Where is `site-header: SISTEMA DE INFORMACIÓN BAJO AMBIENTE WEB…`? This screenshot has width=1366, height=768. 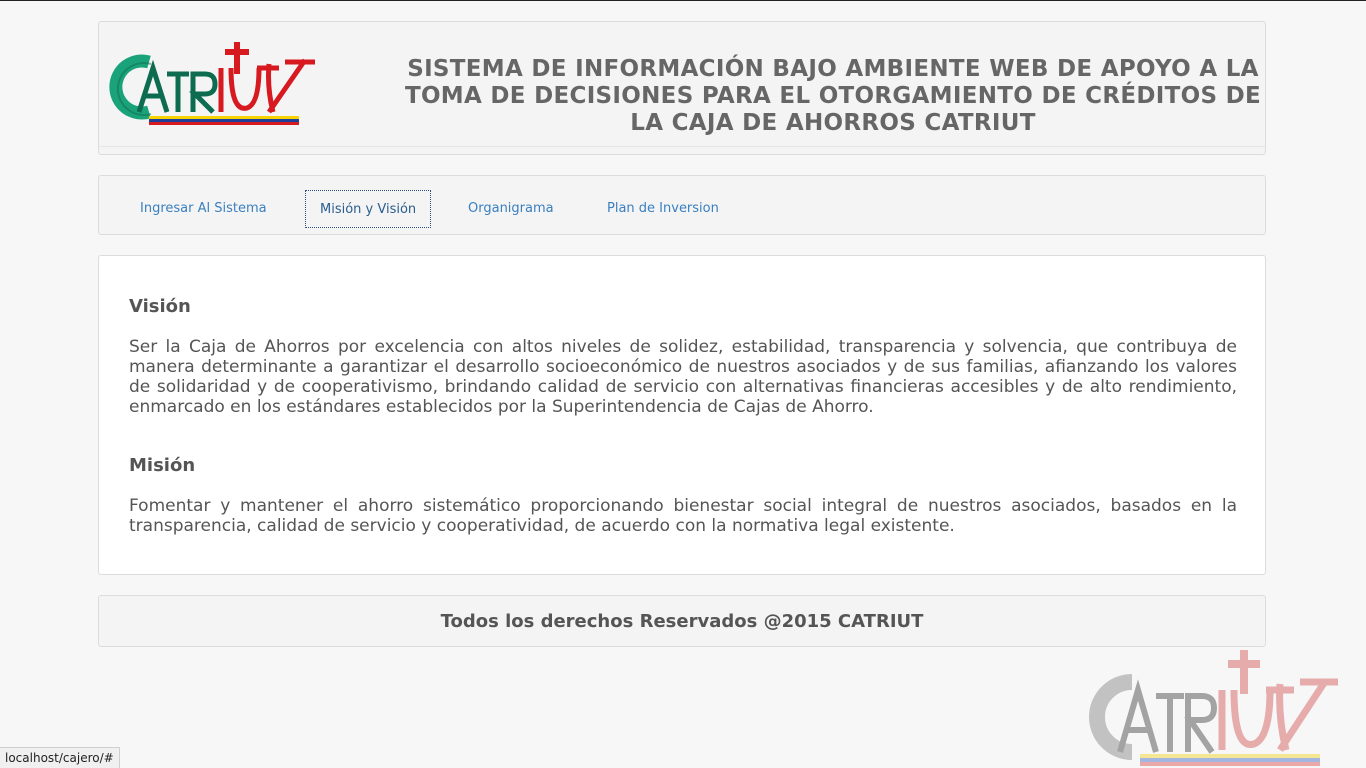 site-header: SISTEMA DE INFORMACIÓN BAJO AMBIENTE WEB… is located at coordinates (682, 88).